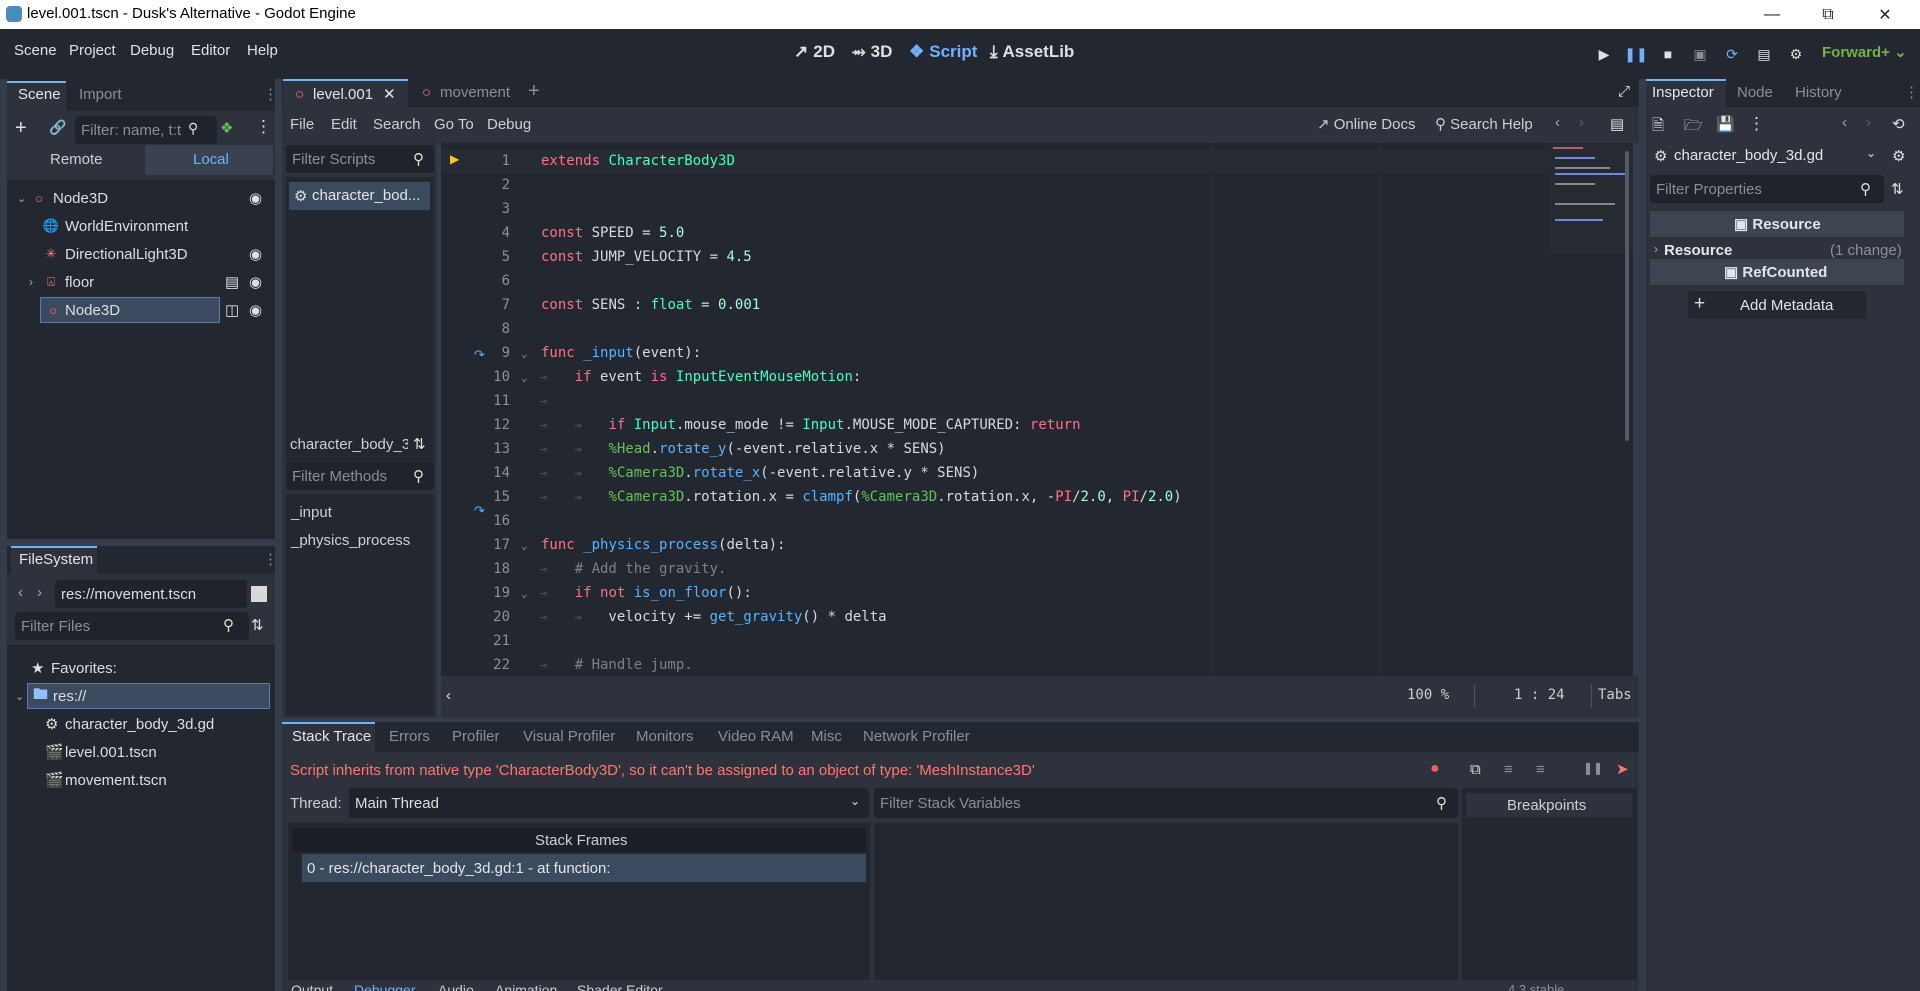 This screenshot has height=991, width=1920. What do you see at coordinates (141, 254) in the screenshot?
I see `tree-node-directionallight3d: ✳ DirectionalLight3D ◉` at bounding box center [141, 254].